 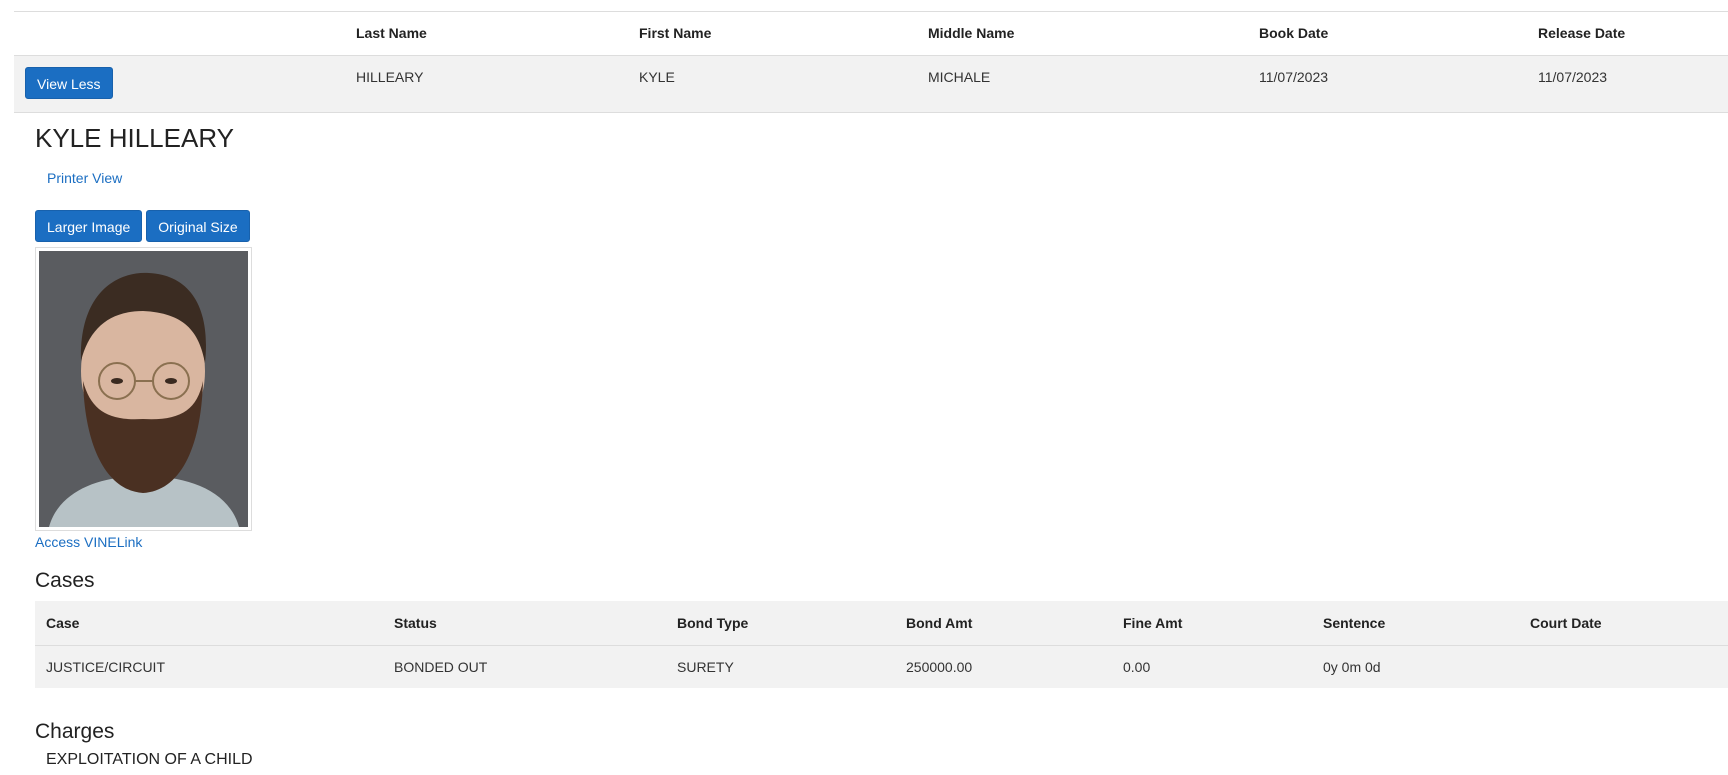 What do you see at coordinates (675, 33) in the screenshot?
I see `header-first-name: First Name` at bounding box center [675, 33].